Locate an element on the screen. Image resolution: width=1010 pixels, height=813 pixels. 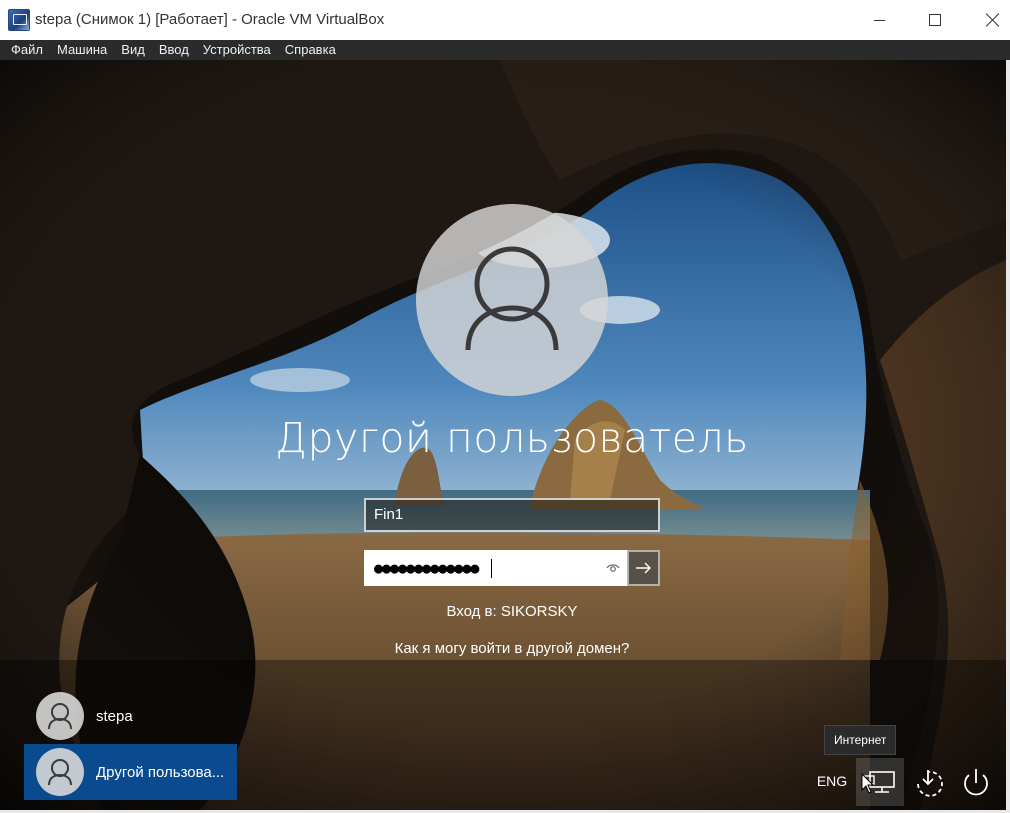
text-caret is located at coordinates (491, 568).